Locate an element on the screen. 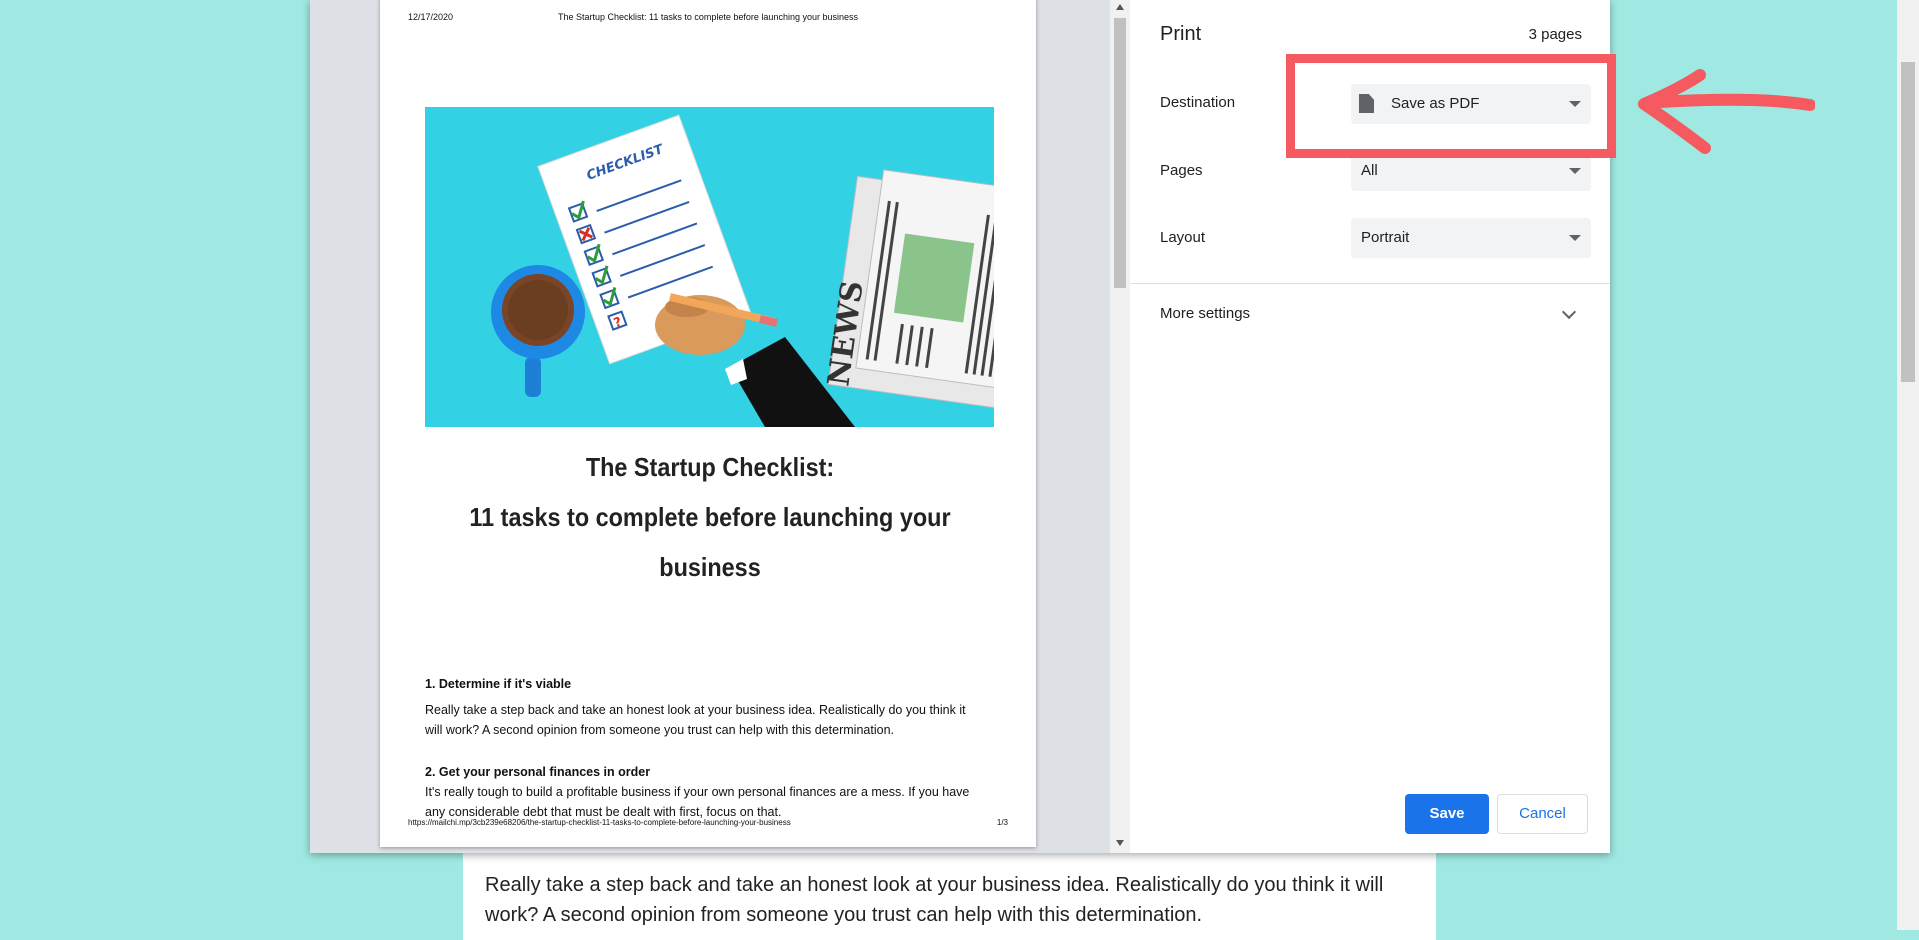  annotation-arrow-icon is located at coordinates (1726, 111).